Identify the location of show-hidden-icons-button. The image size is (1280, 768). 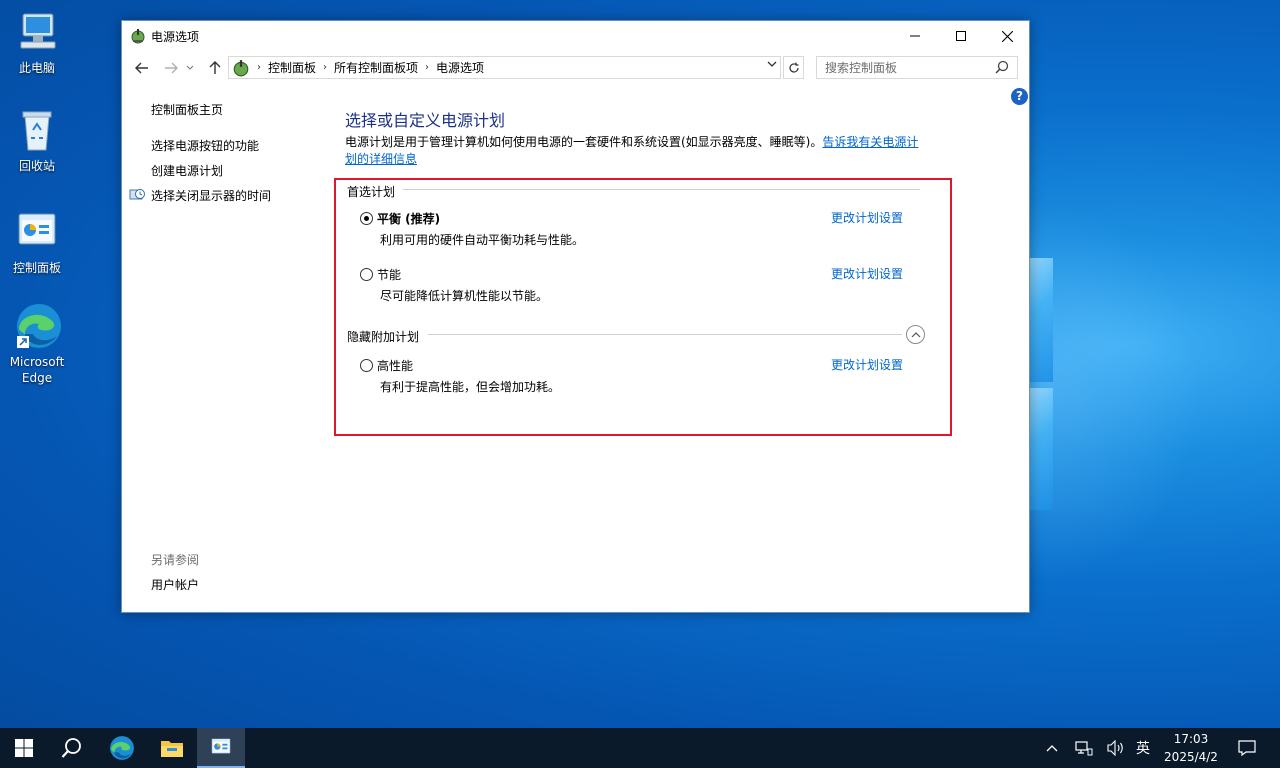
(1052, 748).